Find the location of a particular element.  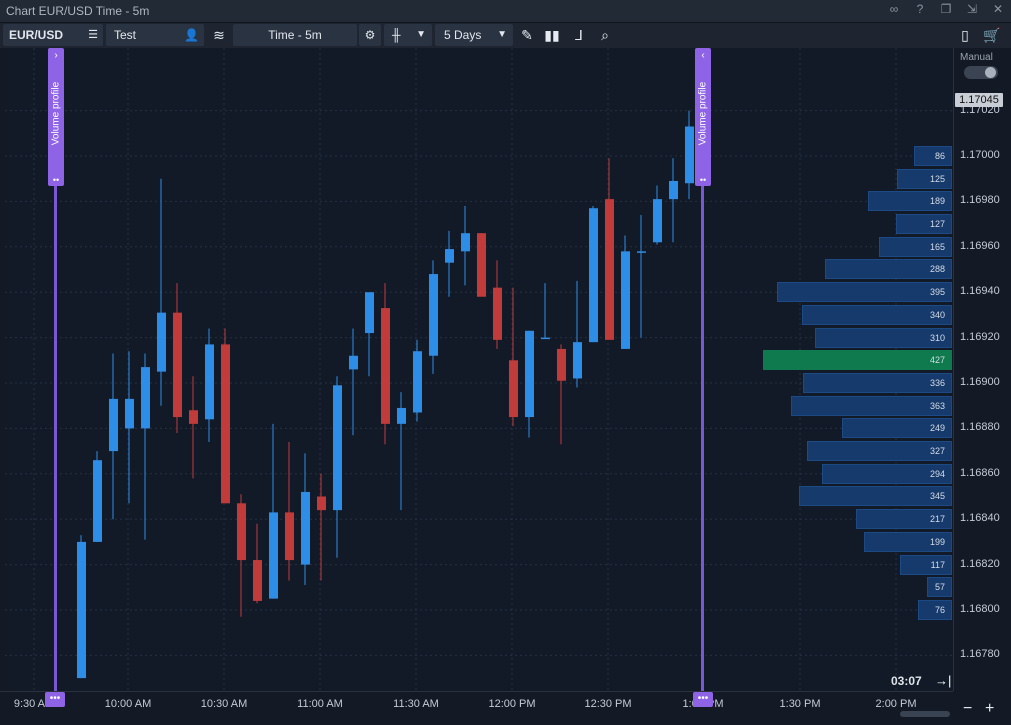

cart-icon: 🛒 is located at coordinates (992, 35).